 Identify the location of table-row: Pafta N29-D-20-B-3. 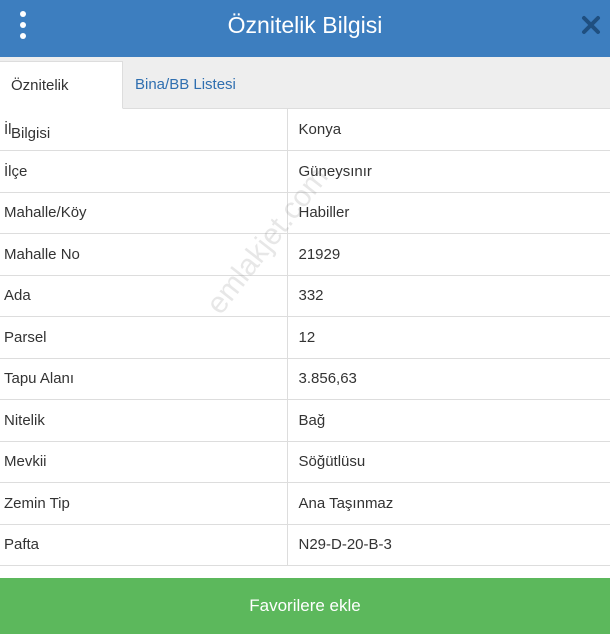
(305, 545).